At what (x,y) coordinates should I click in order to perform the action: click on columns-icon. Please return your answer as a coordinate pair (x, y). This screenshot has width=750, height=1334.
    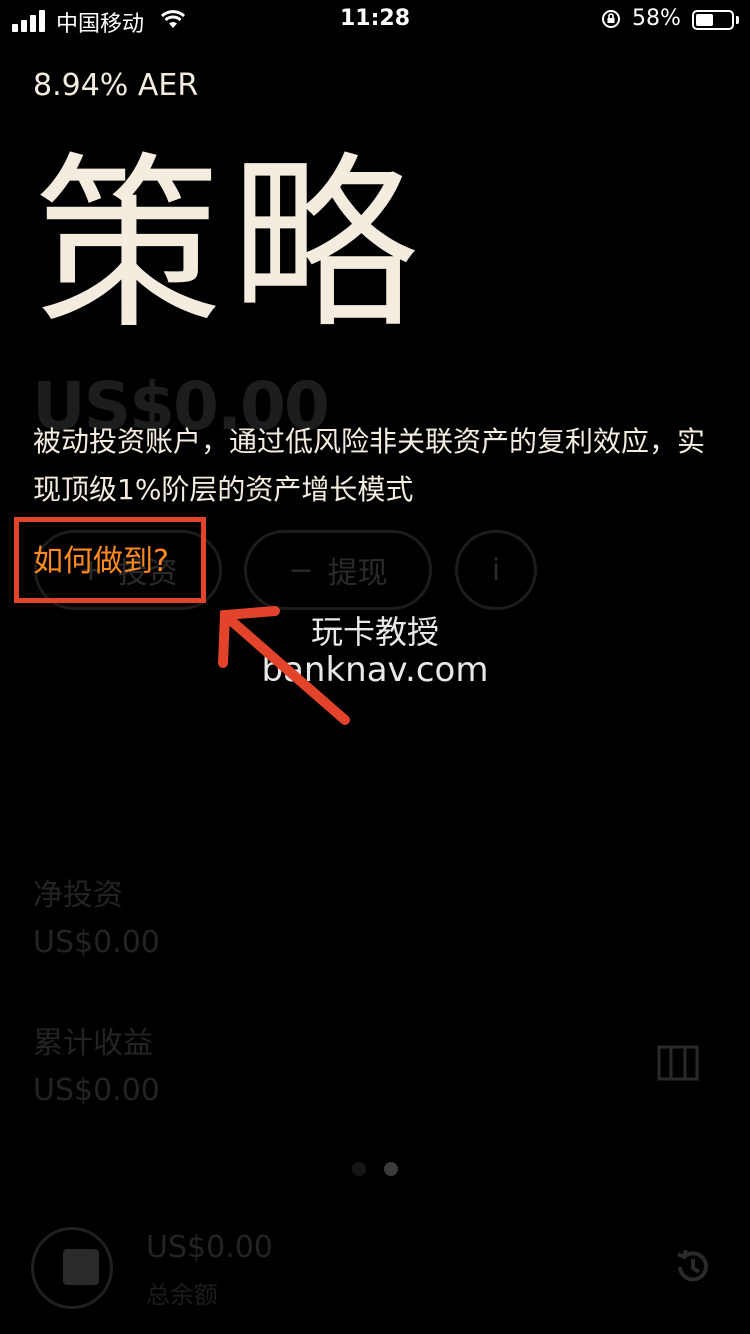
    Looking at the image, I should click on (678, 1063).